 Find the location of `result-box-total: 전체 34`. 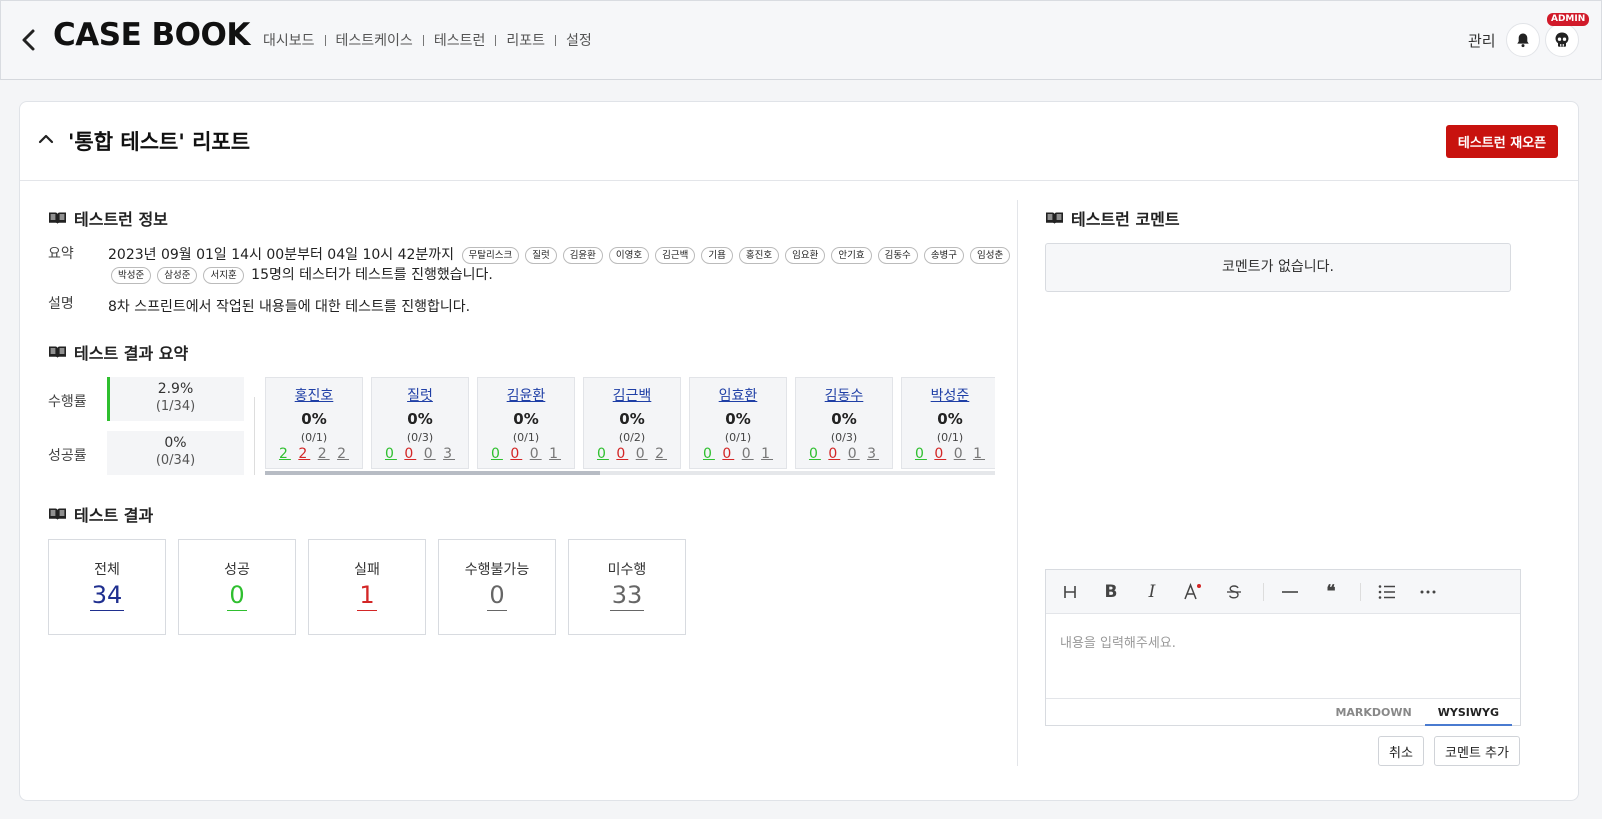

result-box-total: 전체 34 is located at coordinates (107, 587).